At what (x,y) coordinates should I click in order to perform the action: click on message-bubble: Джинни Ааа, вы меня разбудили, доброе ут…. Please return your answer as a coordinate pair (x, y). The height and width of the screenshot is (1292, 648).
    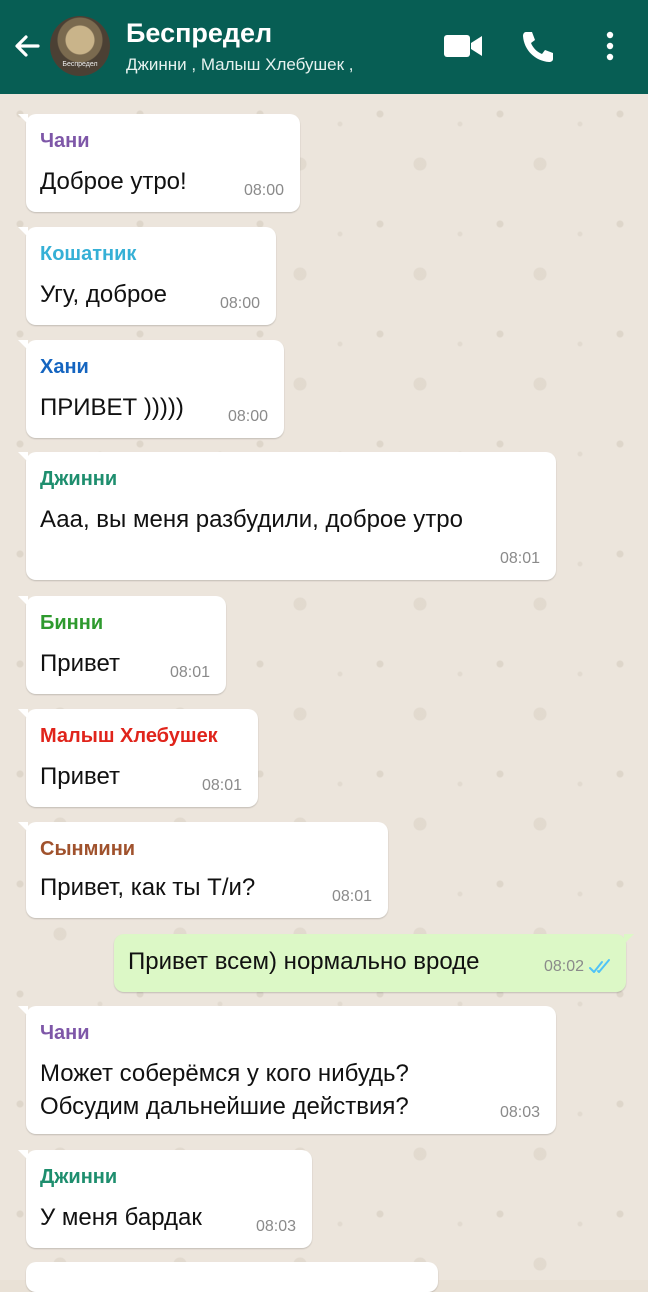
    Looking at the image, I should click on (287, 516).